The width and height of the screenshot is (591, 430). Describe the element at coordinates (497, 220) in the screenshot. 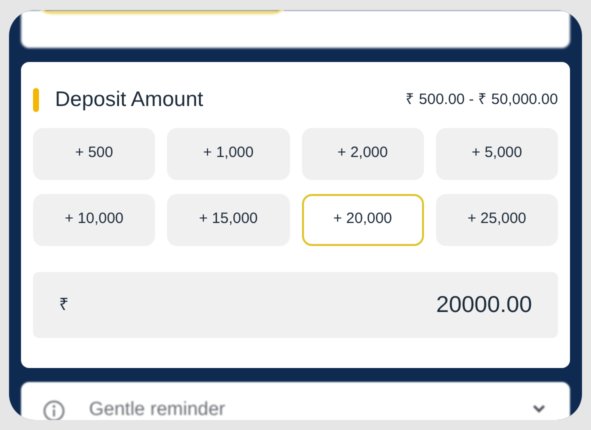

I see `amount-option: + 25,000` at that location.